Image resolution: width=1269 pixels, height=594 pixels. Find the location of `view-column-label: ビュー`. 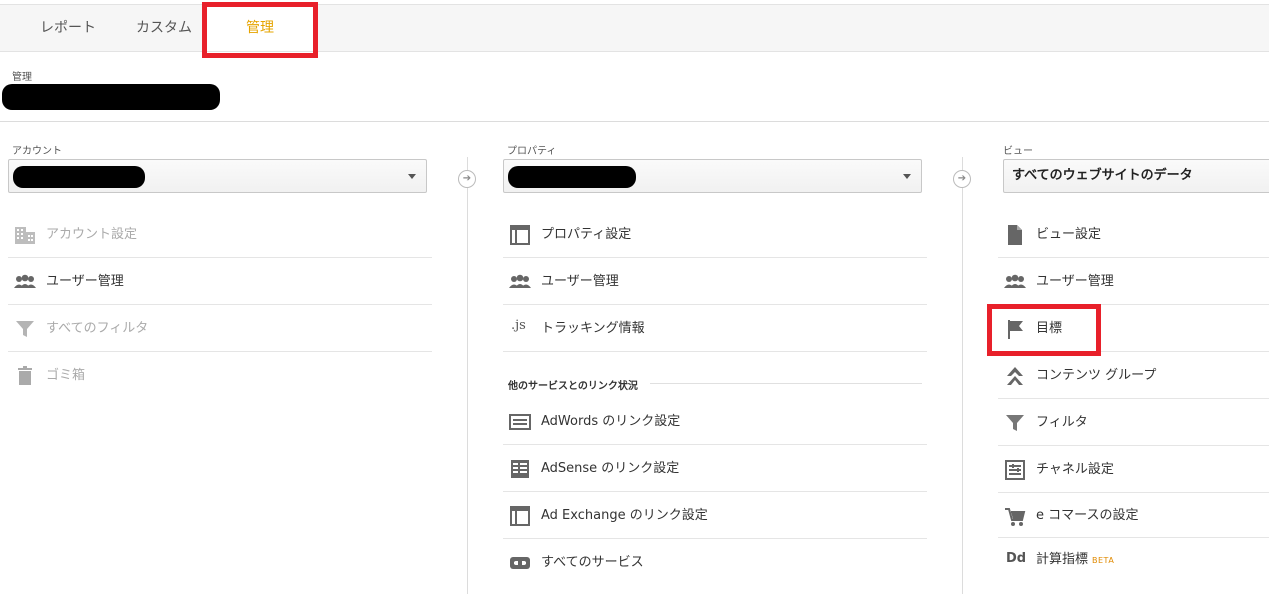

view-column-label: ビュー is located at coordinates (1018, 151).